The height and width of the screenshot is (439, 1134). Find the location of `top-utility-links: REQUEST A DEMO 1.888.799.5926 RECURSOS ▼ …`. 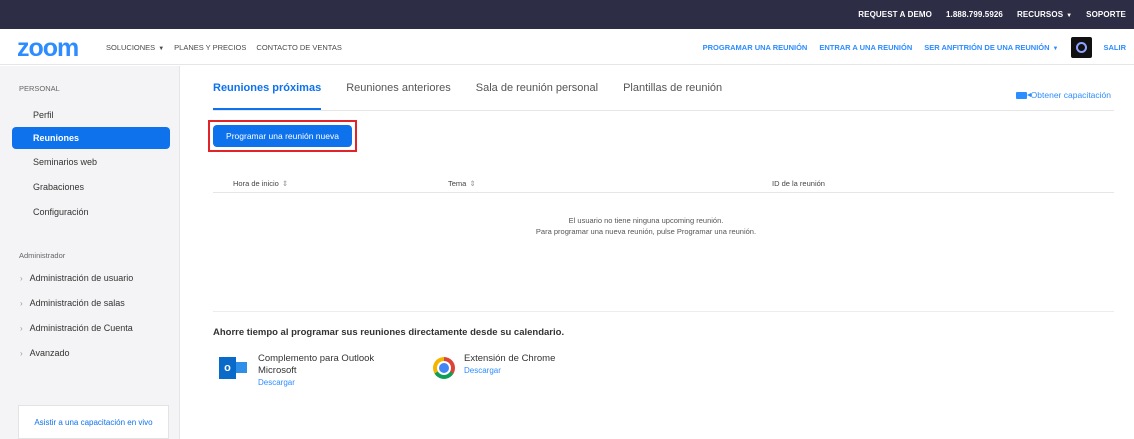

top-utility-links: REQUEST A DEMO 1.888.799.5926 RECURSOS ▼ … is located at coordinates (992, 14).